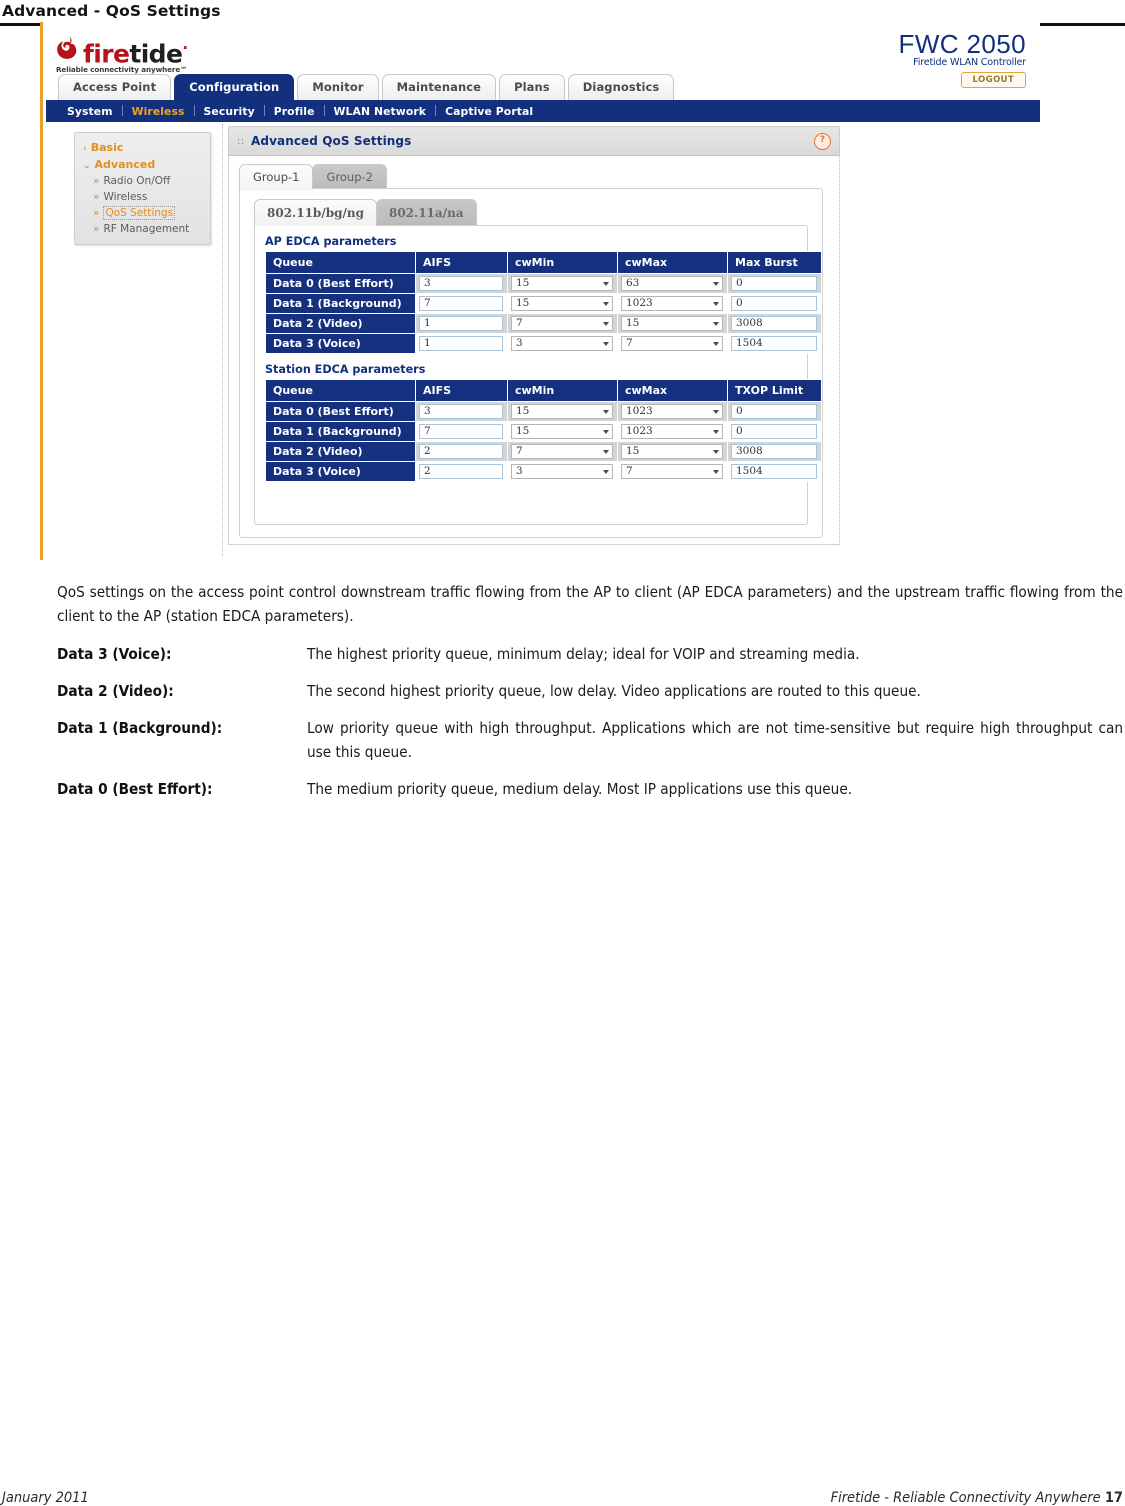 The width and height of the screenshot is (1125, 1506). What do you see at coordinates (523, 283) in the screenshot?
I see `ap-cwmin-value: 15` at bounding box center [523, 283].